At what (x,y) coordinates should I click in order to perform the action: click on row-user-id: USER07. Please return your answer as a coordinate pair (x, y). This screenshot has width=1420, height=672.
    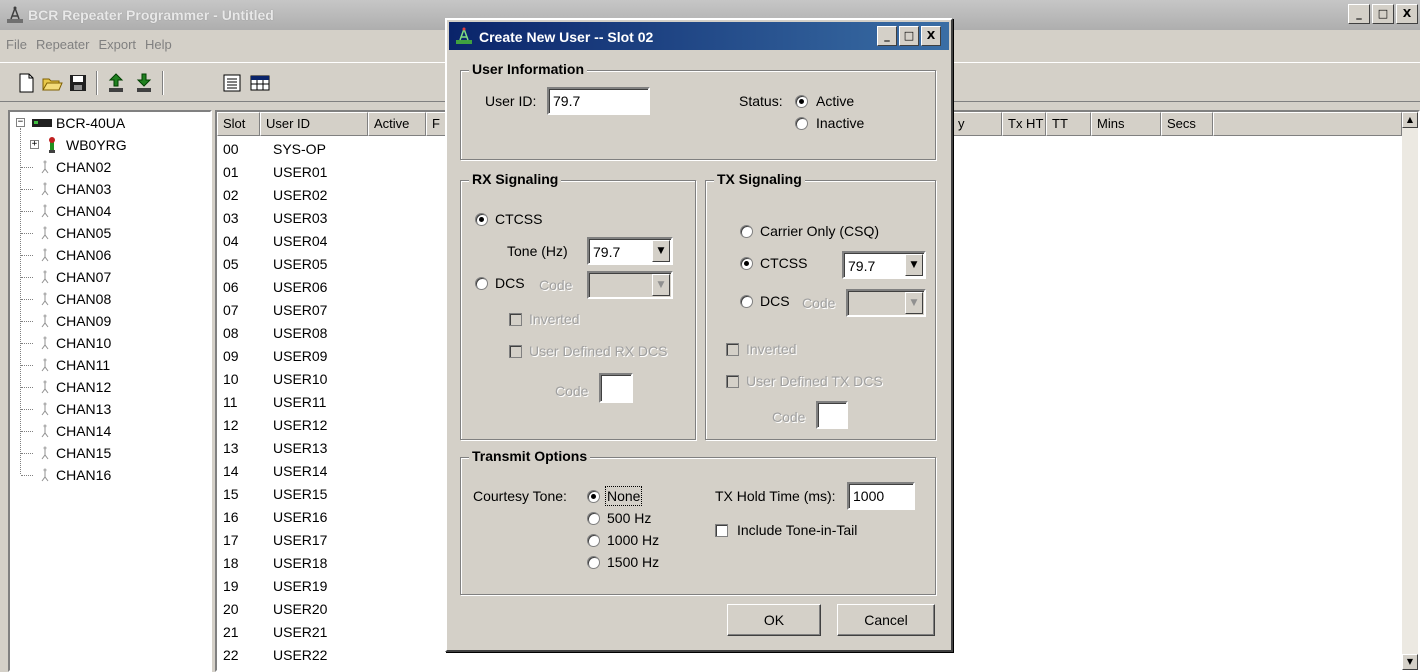
    Looking at the image, I should click on (300, 310).